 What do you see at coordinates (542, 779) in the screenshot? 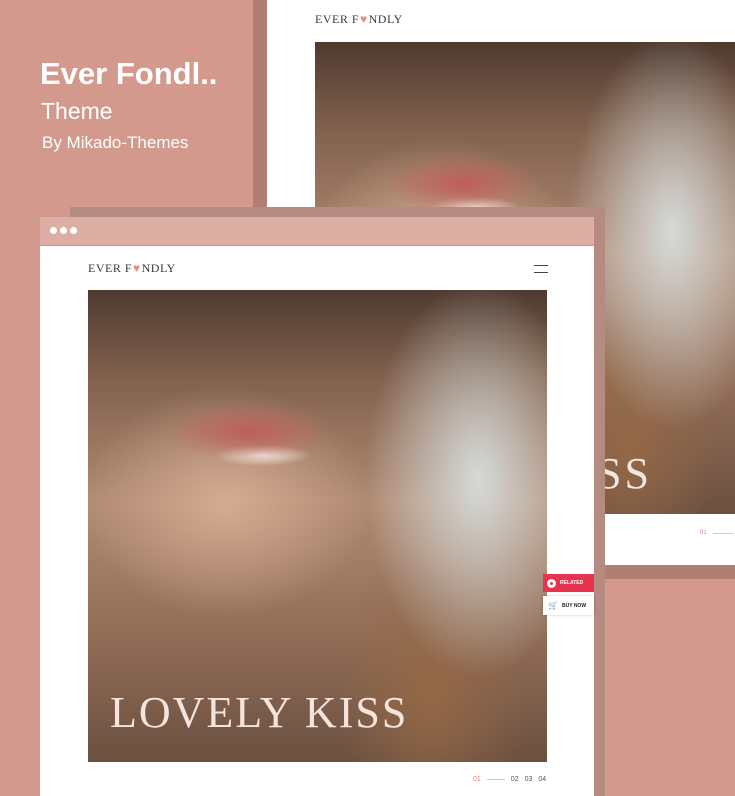
I see `pager-item-4: 04` at bounding box center [542, 779].